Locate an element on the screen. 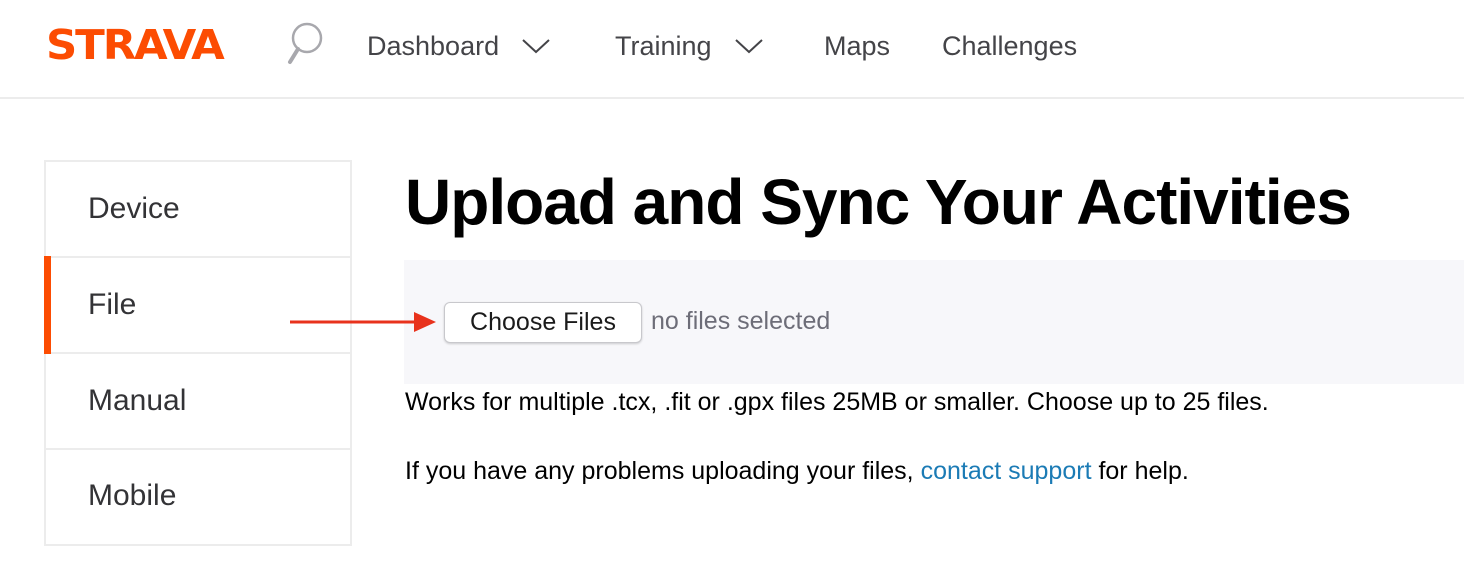 The width and height of the screenshot is (1464, 582). search-icon is located at coordinates (305, 44).